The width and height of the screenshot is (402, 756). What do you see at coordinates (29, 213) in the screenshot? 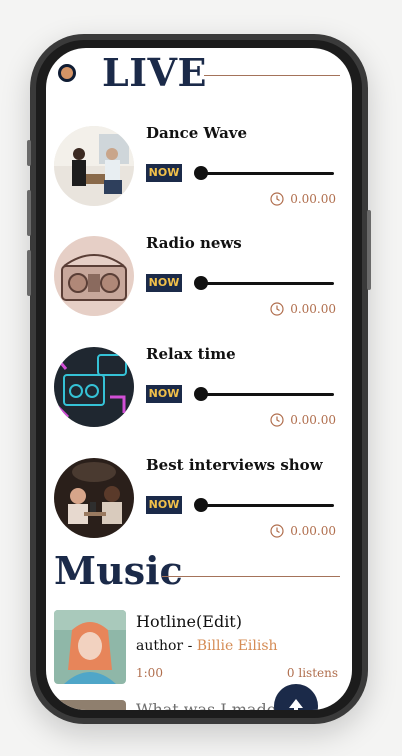
I see `volume-up-button` at bounding box center [29, 213].